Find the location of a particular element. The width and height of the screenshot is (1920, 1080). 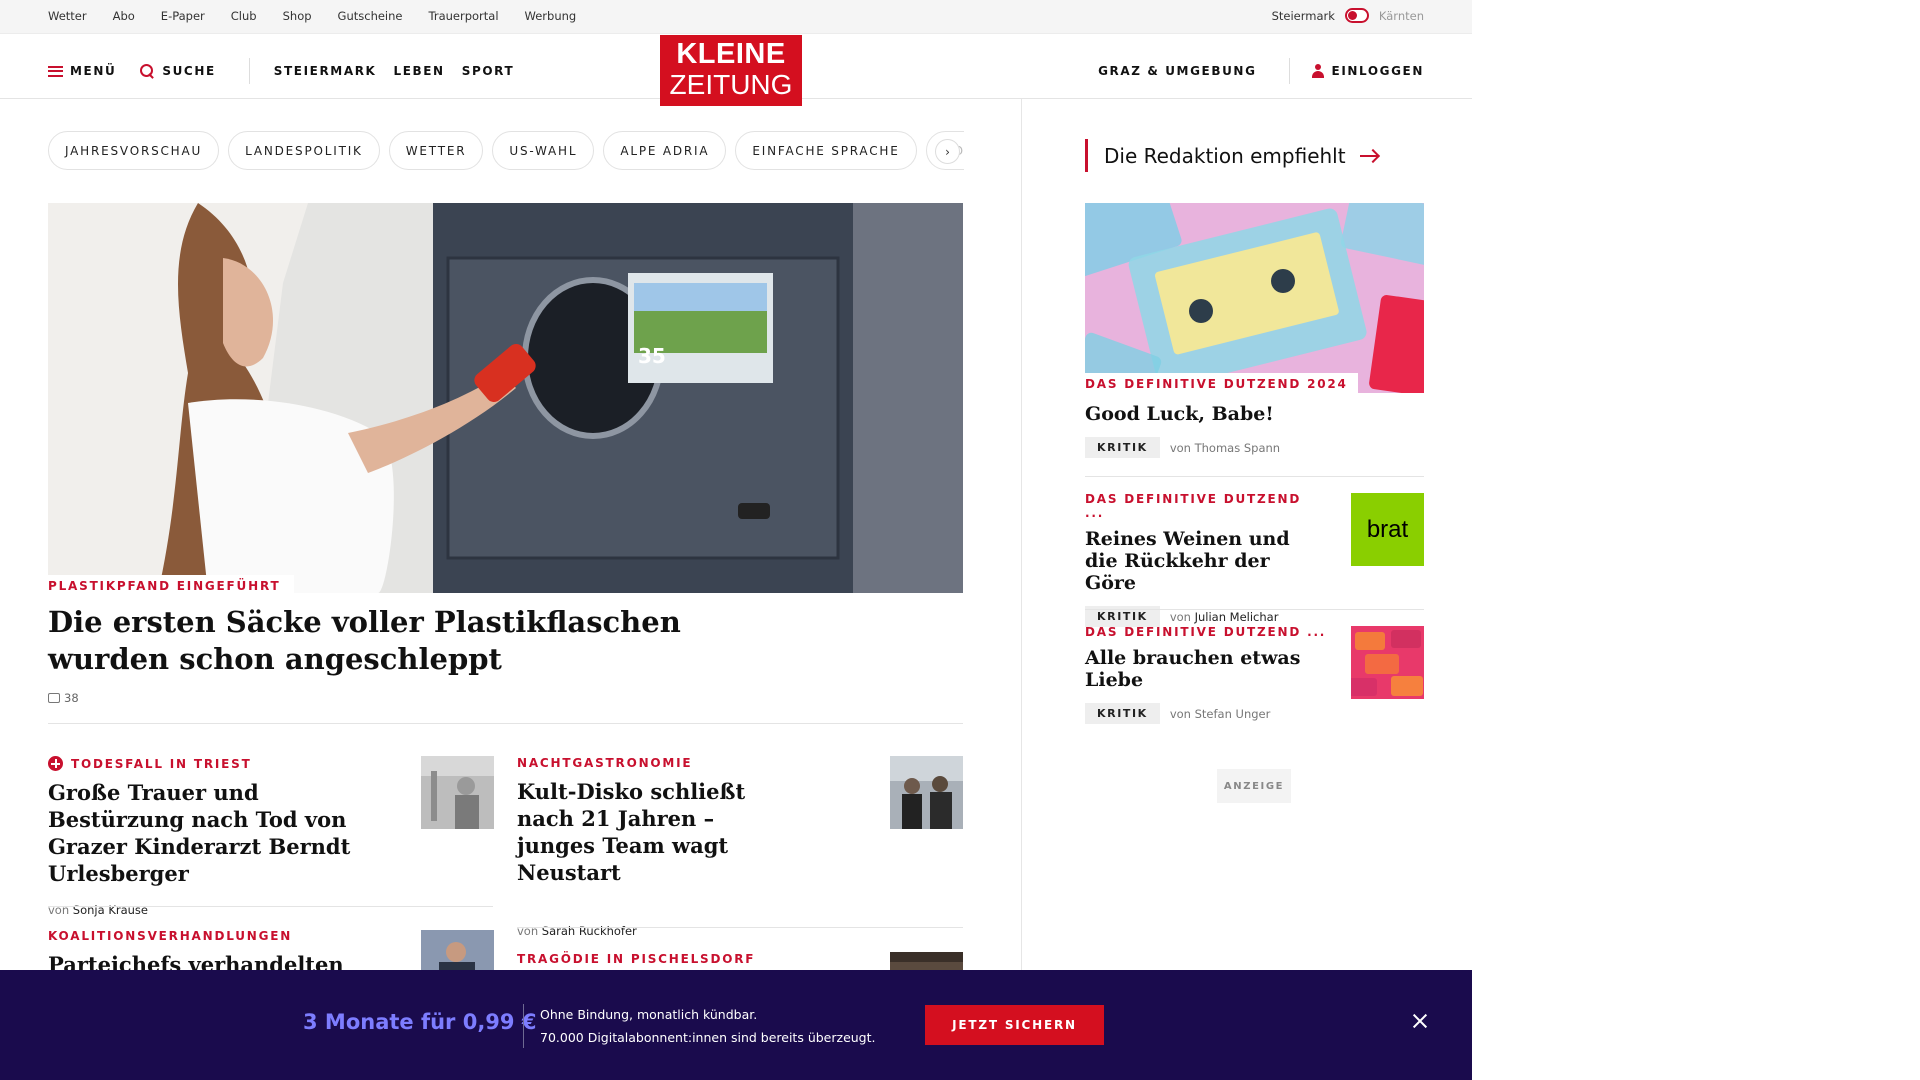

logo-line-1: KLEINE is located at coordinates (731, 54).